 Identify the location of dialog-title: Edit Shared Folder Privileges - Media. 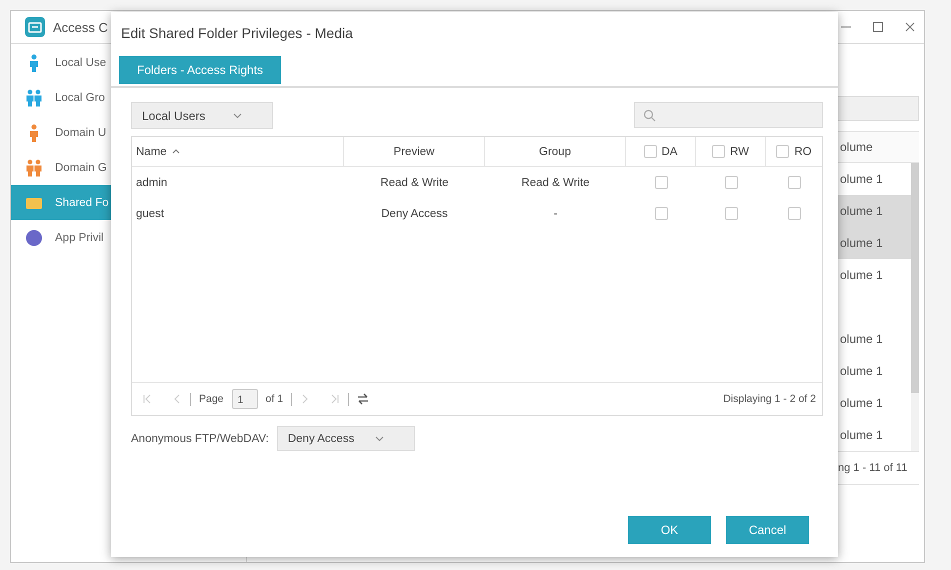
(237, 33).